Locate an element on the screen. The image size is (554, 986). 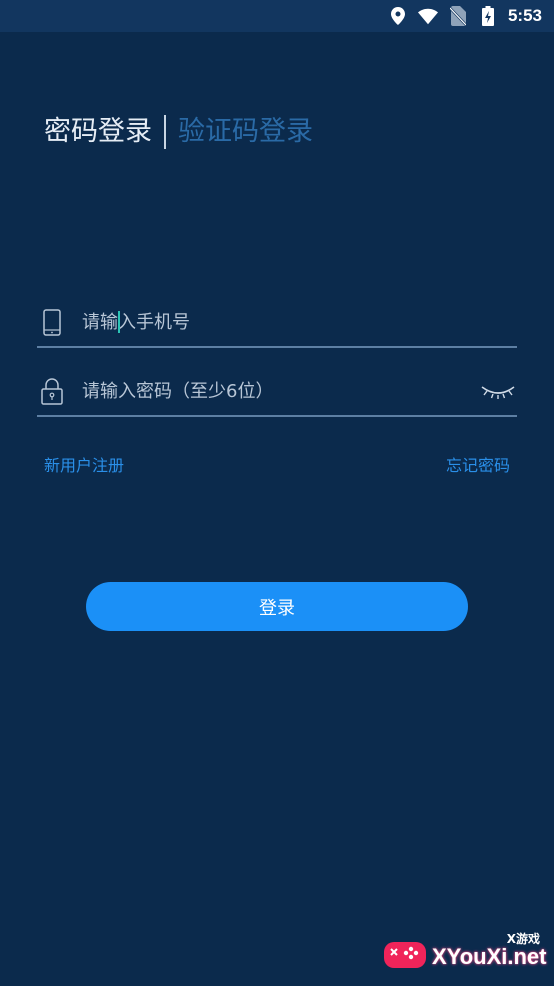
text-cursor is located at coordinates (119, 322).